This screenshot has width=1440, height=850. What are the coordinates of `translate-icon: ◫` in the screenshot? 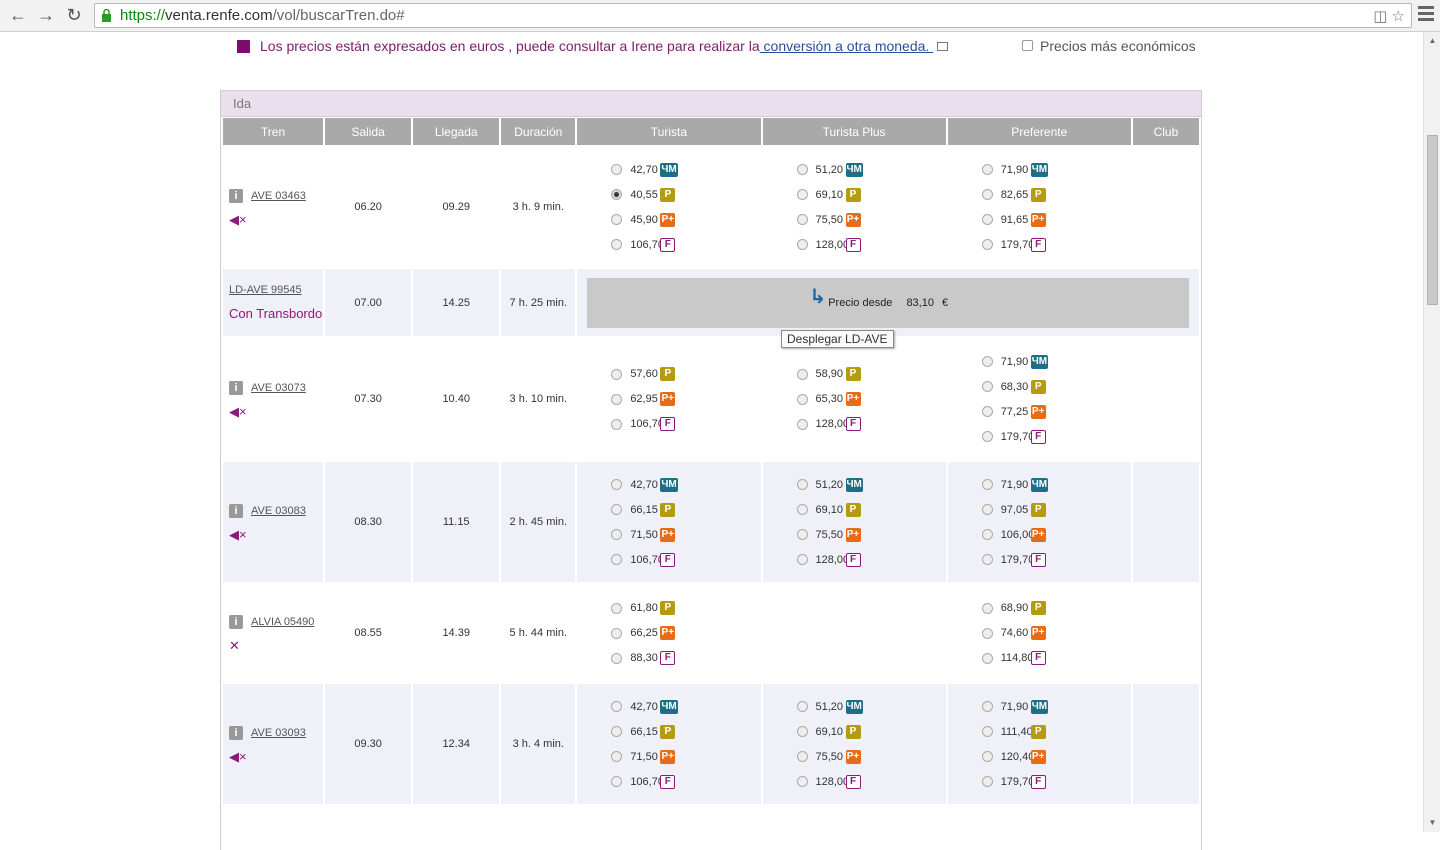 It's located at (1380, 16).